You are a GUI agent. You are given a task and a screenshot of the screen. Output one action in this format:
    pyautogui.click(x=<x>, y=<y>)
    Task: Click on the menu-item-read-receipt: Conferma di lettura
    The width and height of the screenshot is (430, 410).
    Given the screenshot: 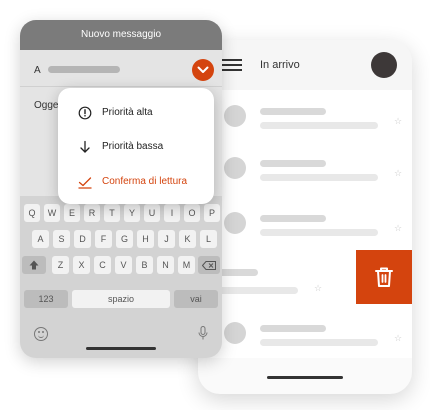 What is the action you would take?
    pyautogui.click(x=136, y=182)
    